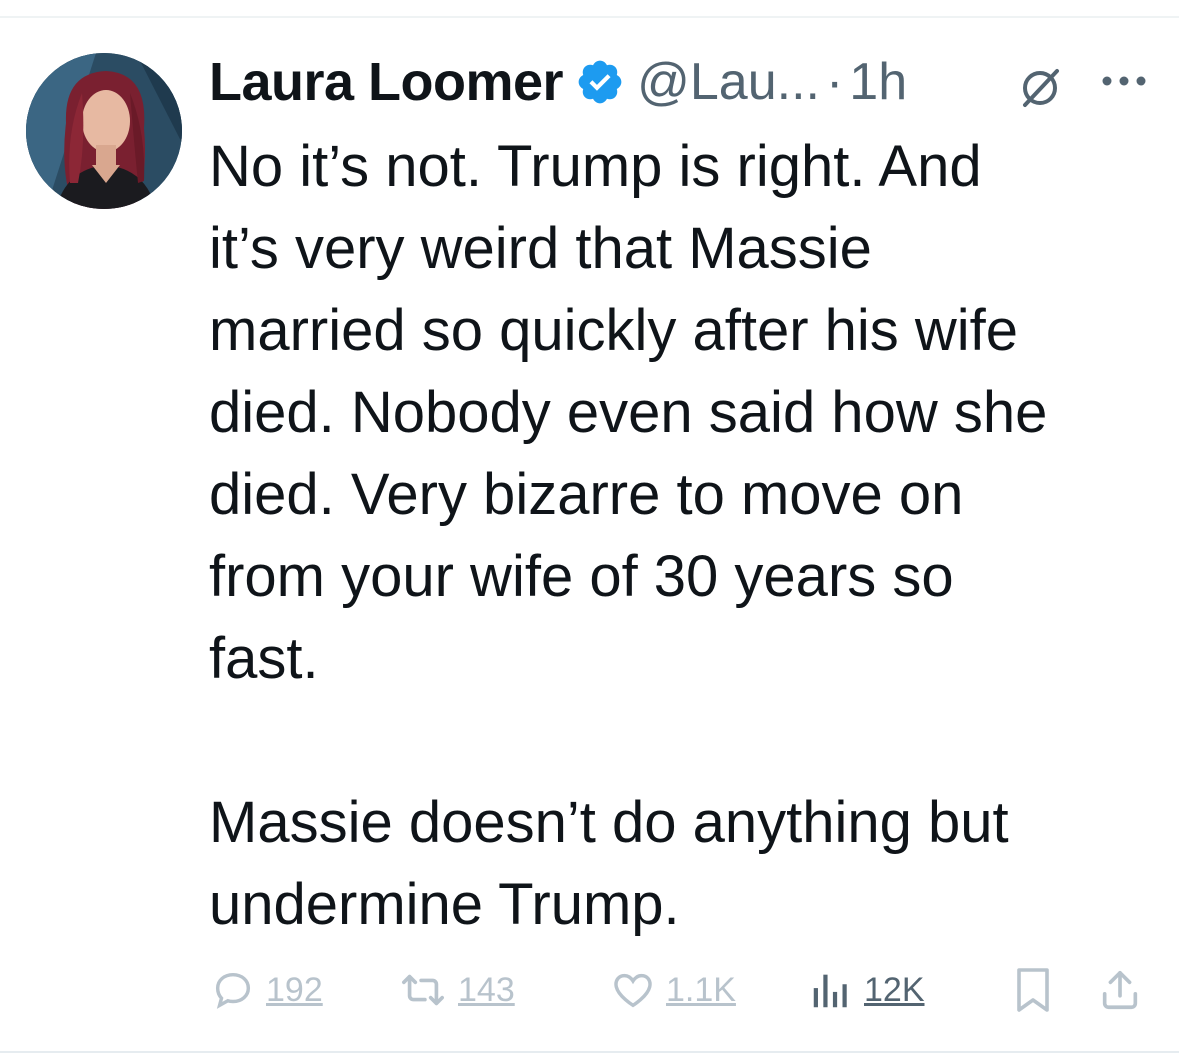 This screenshot has width=1179, height=1059. I want to click on tweet-header: Laura Loomer @Lau... · 1h, so click(558, 82).